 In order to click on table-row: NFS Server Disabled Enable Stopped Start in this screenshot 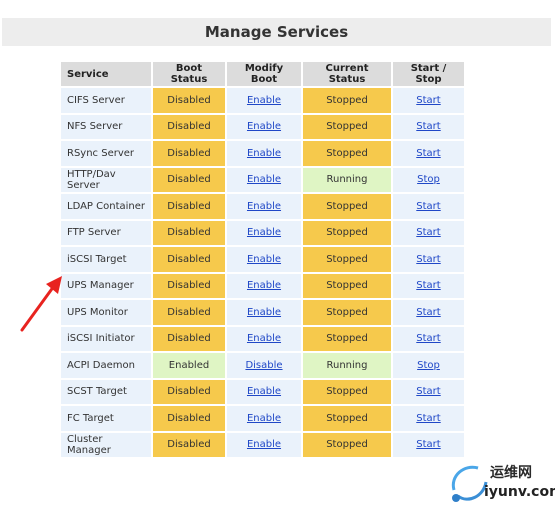, I will do `click(262, 126)`.